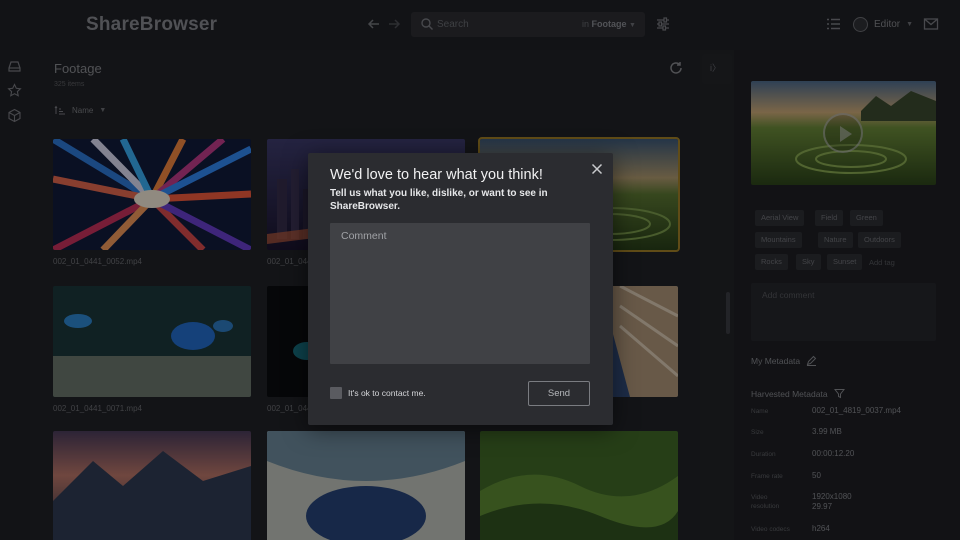  Describe the element at coordinates (436, 175) in the screenshot. I see `dialog-title: We'd love to hear what you think!` at that location.